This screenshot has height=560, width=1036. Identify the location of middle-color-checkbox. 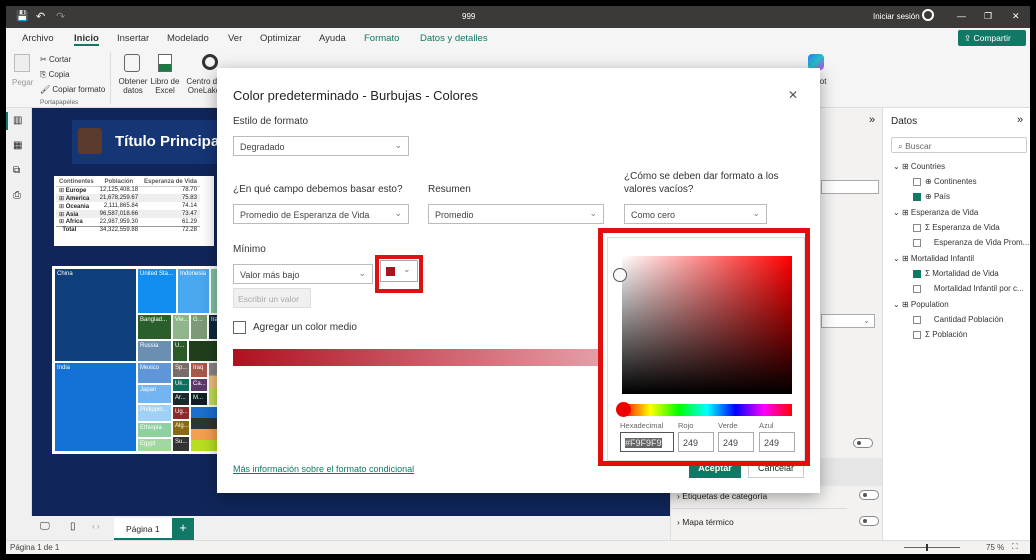
(239, 327).